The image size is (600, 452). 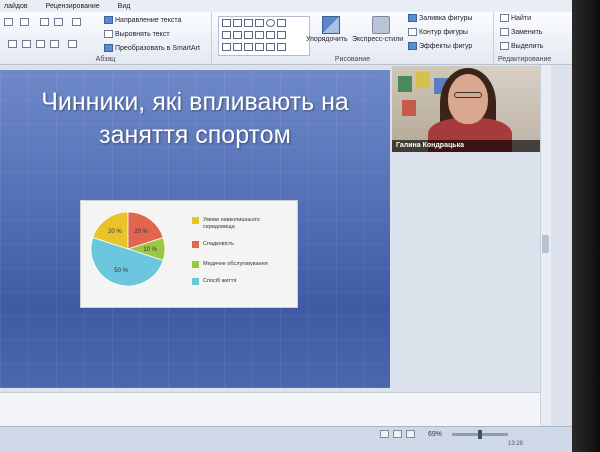 I want to click on shape-brace-icon, so click(x=248, y=35).